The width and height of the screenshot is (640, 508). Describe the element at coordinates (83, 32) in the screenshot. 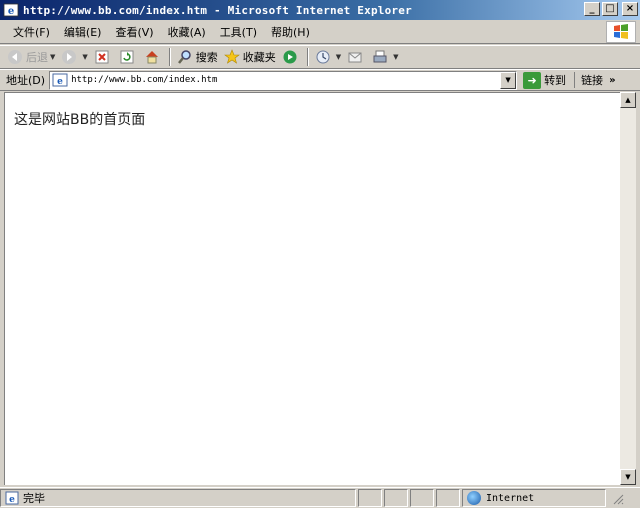

I see `menu-edit: 编辑(E)` at that location.